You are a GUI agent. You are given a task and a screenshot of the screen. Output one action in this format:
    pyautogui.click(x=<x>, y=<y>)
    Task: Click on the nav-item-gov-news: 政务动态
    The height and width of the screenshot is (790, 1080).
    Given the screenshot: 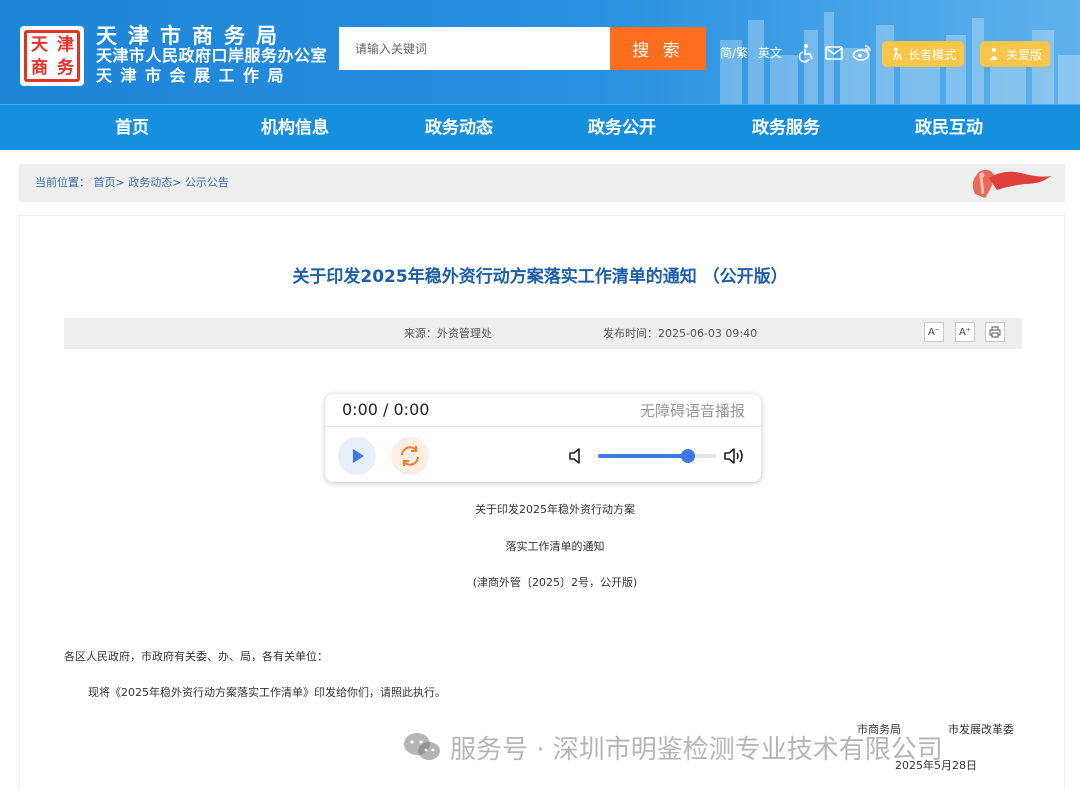 What is the action you would take?
    pyautogui.click(x=459, y=128)
    